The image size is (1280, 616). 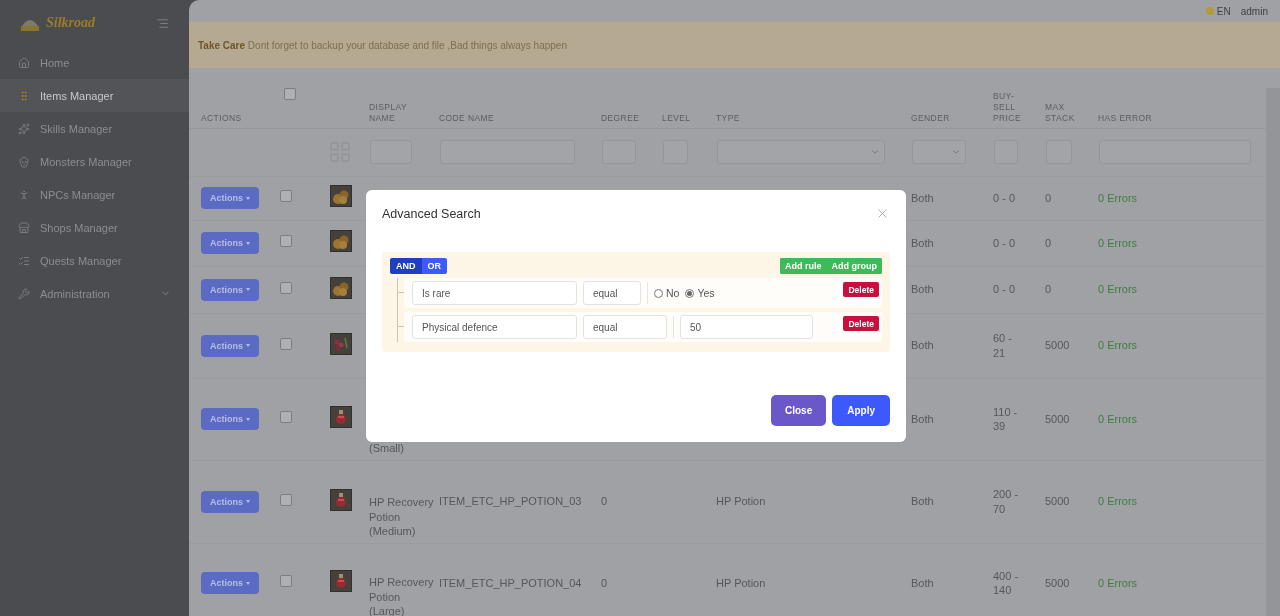 I want to click on column-header: MAX STACK, so click(x=1060, y=112).